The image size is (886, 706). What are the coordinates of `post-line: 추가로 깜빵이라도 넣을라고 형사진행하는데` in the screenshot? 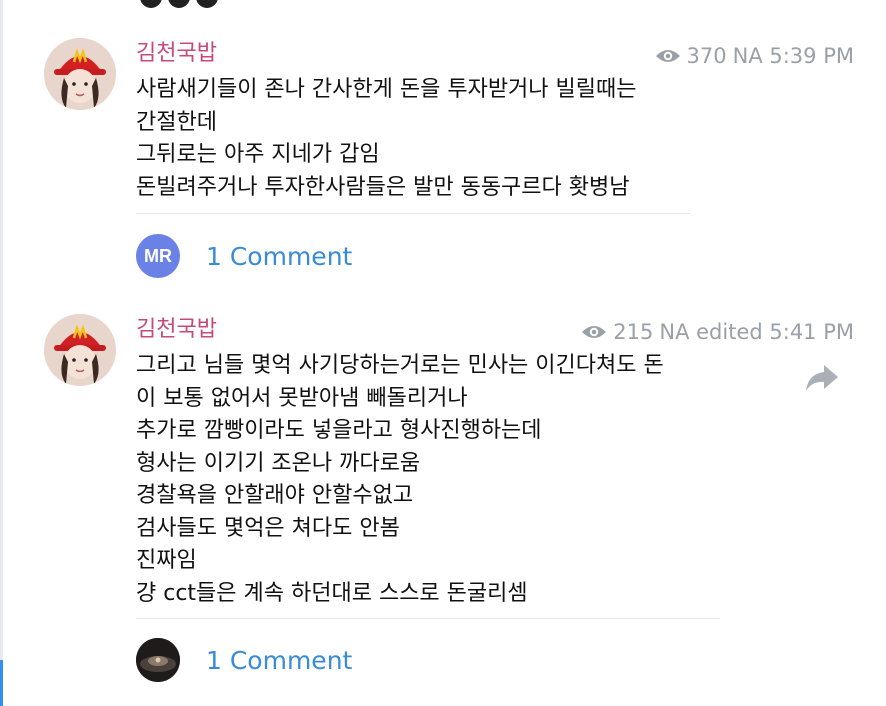 It's located at (339, 430).